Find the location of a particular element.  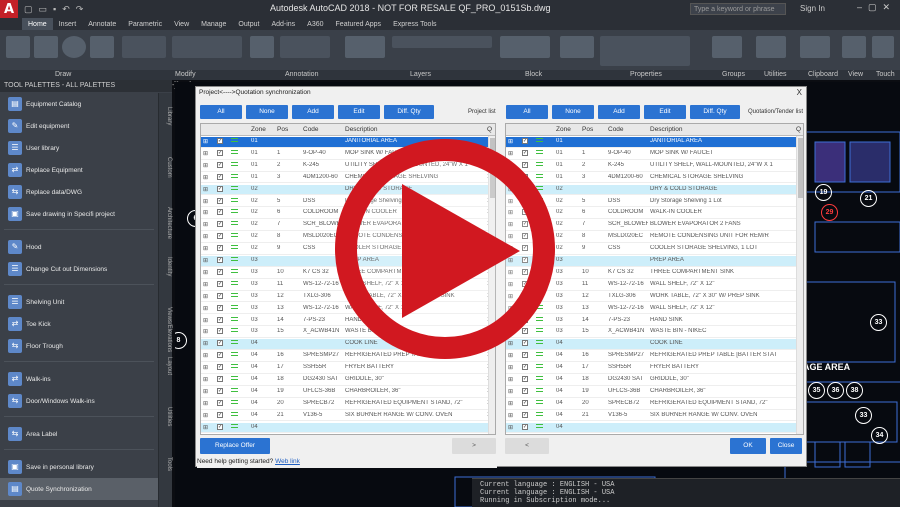

dialog-close-icon: X is located at coordinates (799, 92).